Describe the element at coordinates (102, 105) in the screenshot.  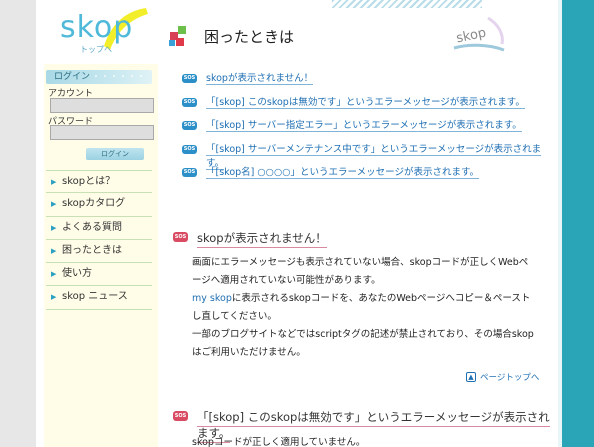
I see `account-input` at that location.